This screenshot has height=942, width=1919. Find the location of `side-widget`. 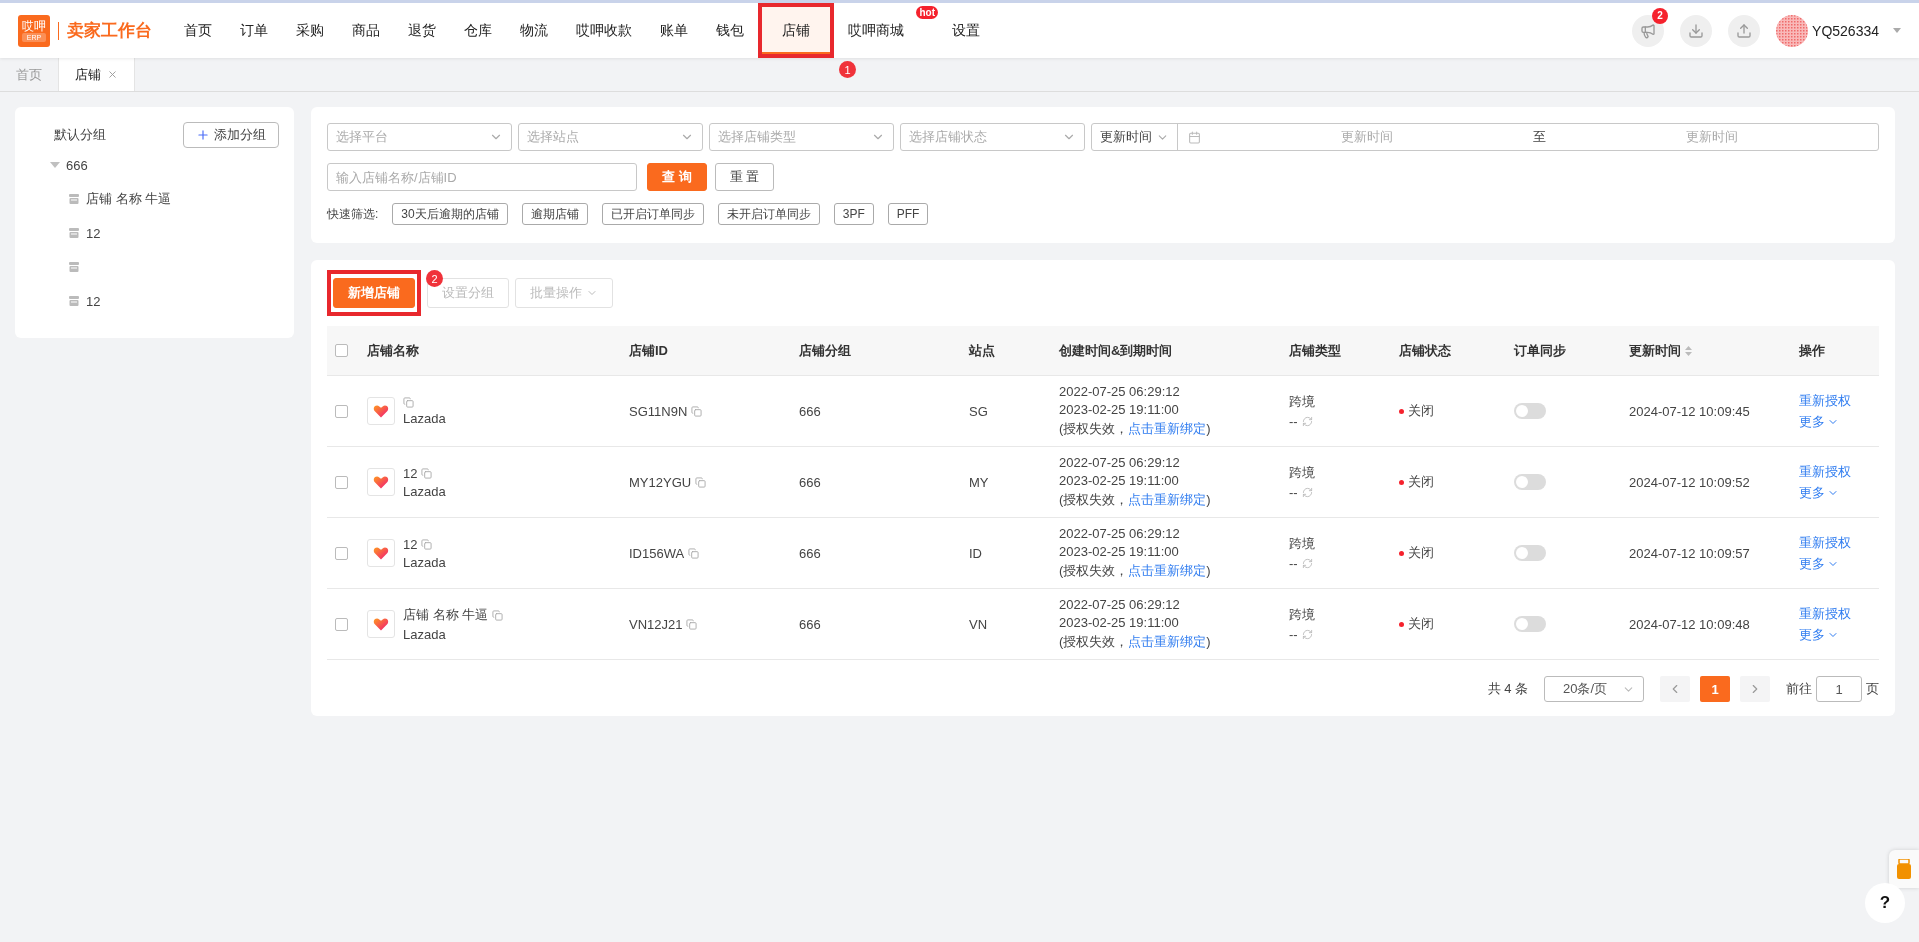

side-widget is located at coordinates (1904, 869).